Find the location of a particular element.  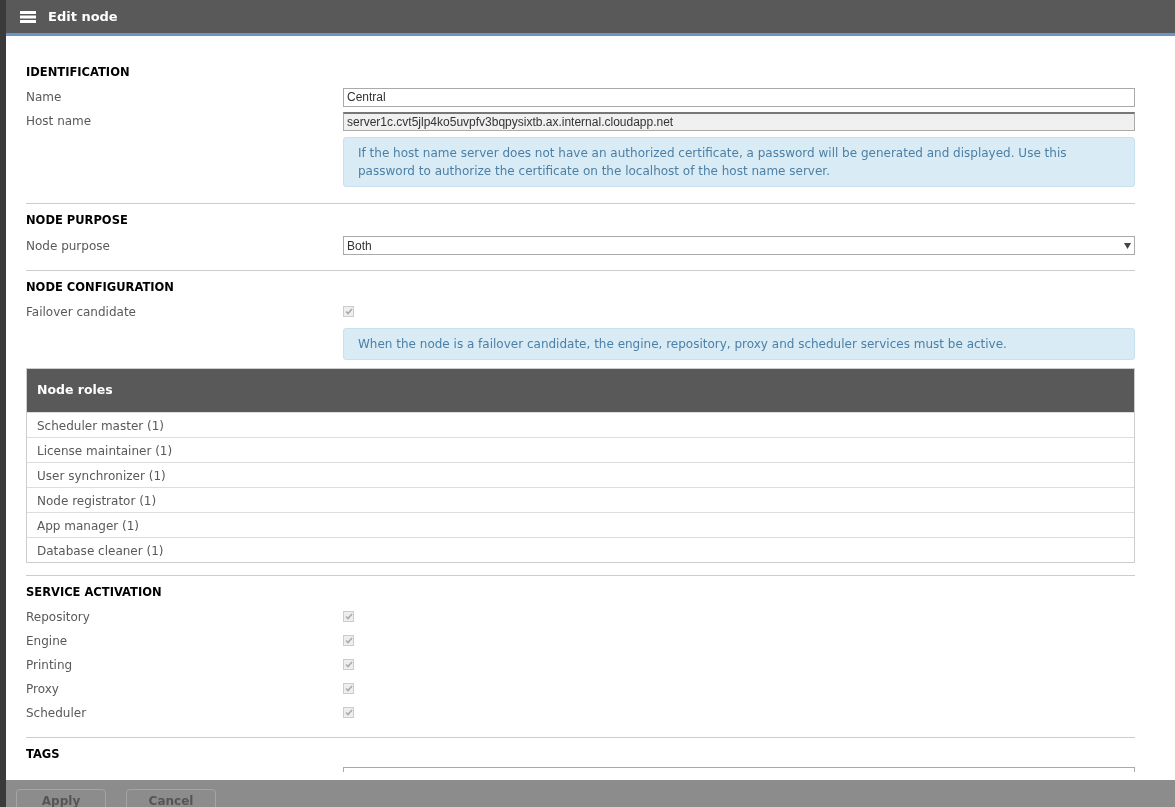

table-row: Database cleaner (1) is located at coordinates (580, 549).